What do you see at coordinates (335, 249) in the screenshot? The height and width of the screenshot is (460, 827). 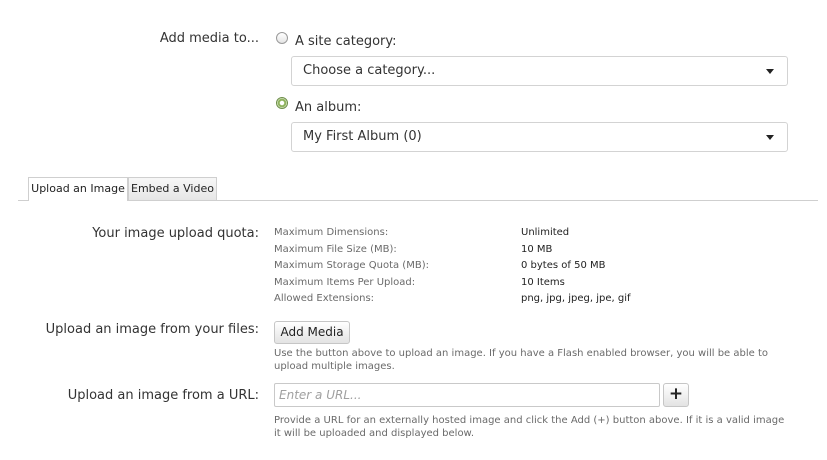 I see `quota-key: Maximum File Size (MB):` at bounding box center [335, 249].